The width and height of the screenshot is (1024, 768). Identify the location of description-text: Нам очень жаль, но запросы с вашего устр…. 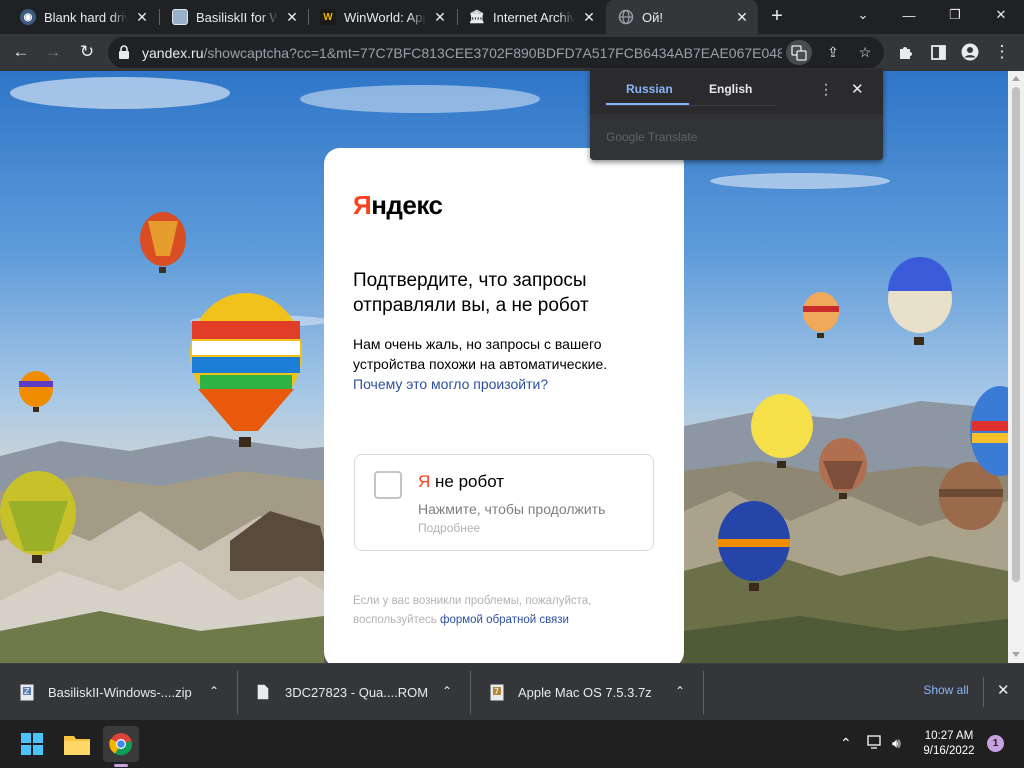
(480, 354).